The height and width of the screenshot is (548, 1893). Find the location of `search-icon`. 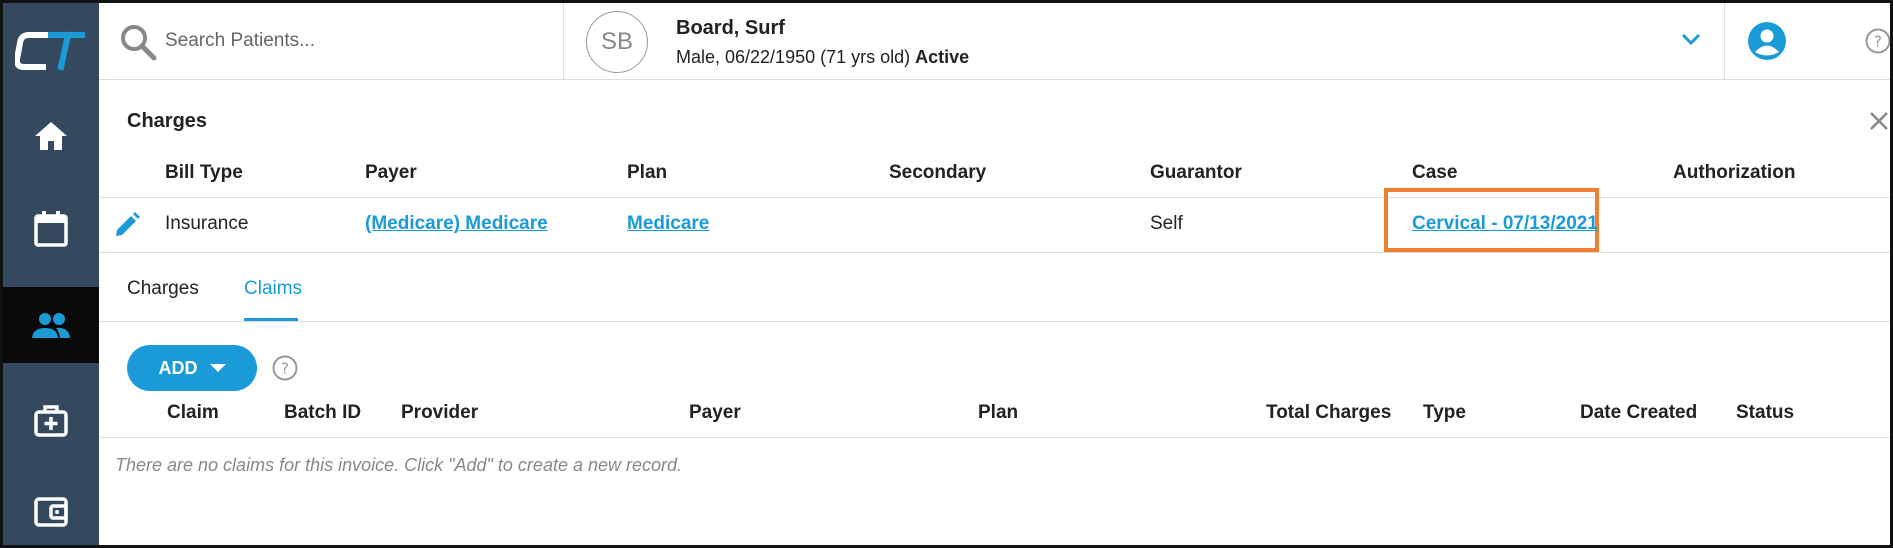

search-icon is located at coordinates (139, 43).